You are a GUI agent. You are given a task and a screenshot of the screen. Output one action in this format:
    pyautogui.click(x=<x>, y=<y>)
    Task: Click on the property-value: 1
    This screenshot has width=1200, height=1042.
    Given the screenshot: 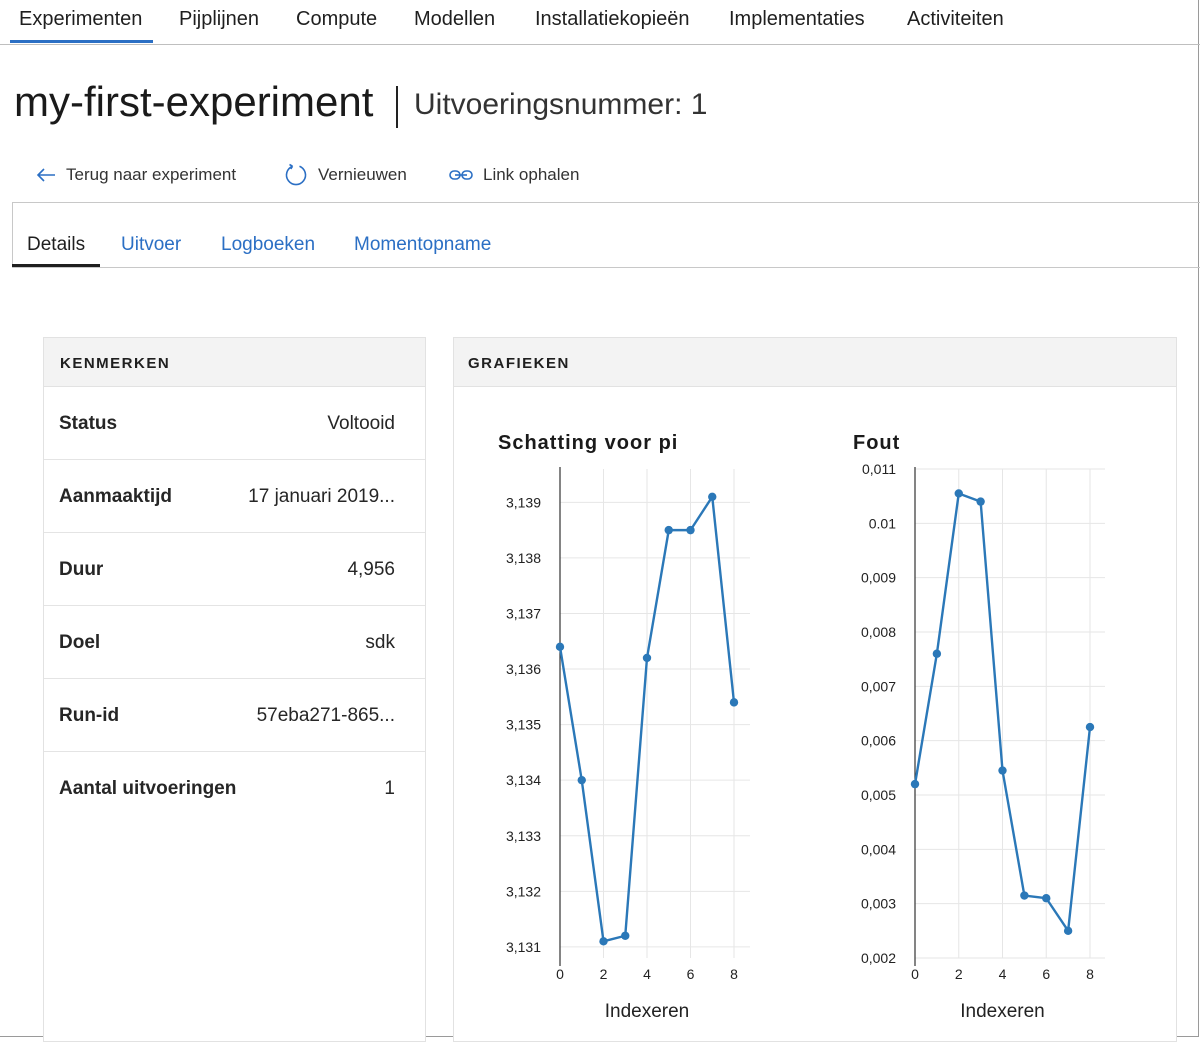 What is the action you would take?
    pyautogui.click(x=389, y=788)
    